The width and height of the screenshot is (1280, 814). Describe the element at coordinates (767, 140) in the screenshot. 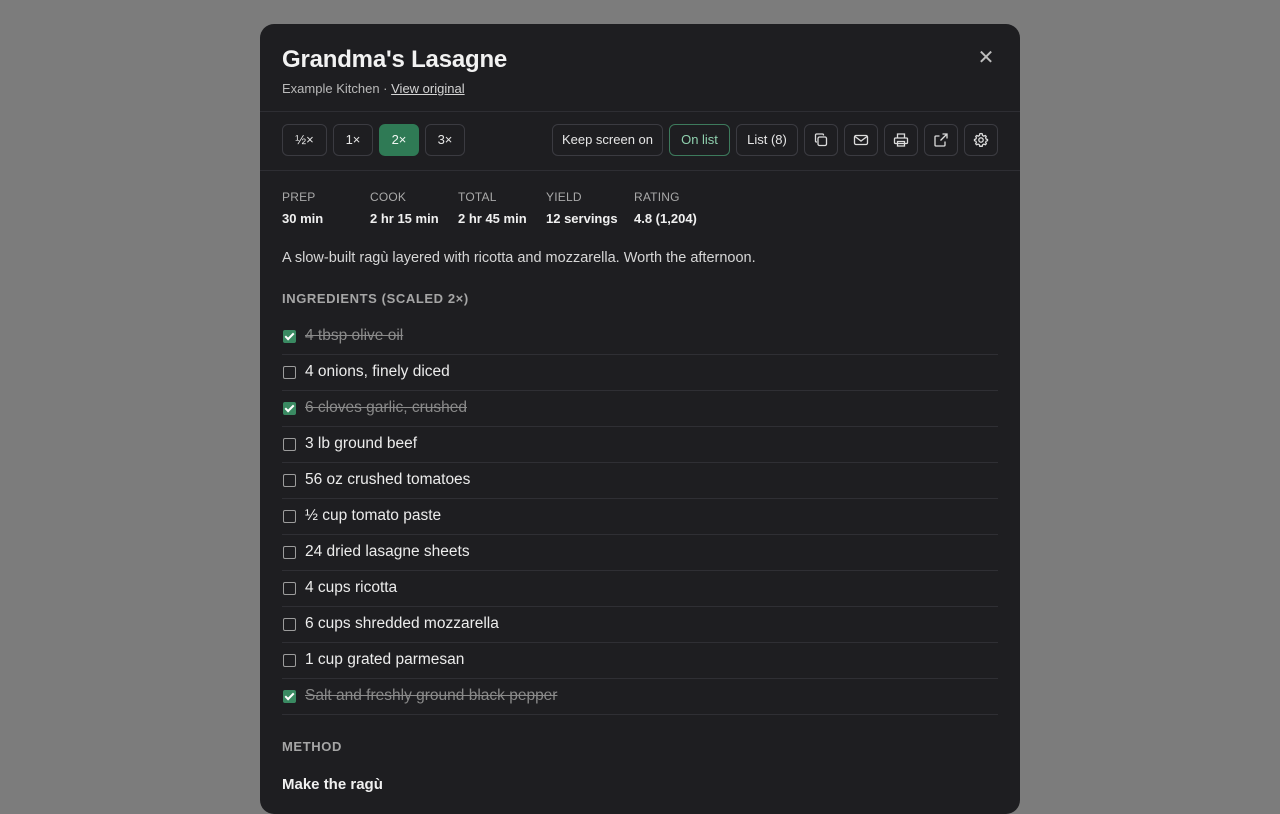

I see `list-button: List (8)` at that location.